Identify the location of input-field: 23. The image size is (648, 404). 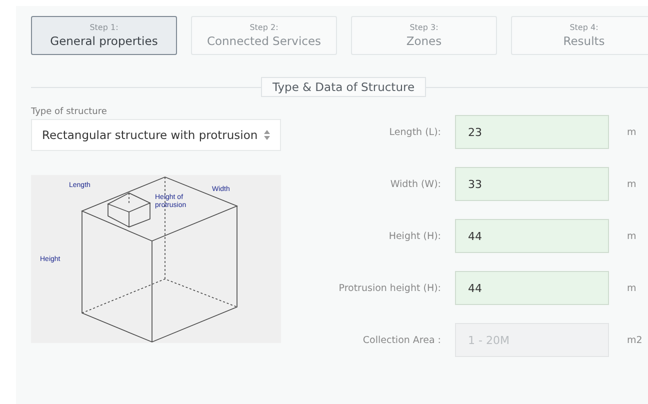
(532, 132).